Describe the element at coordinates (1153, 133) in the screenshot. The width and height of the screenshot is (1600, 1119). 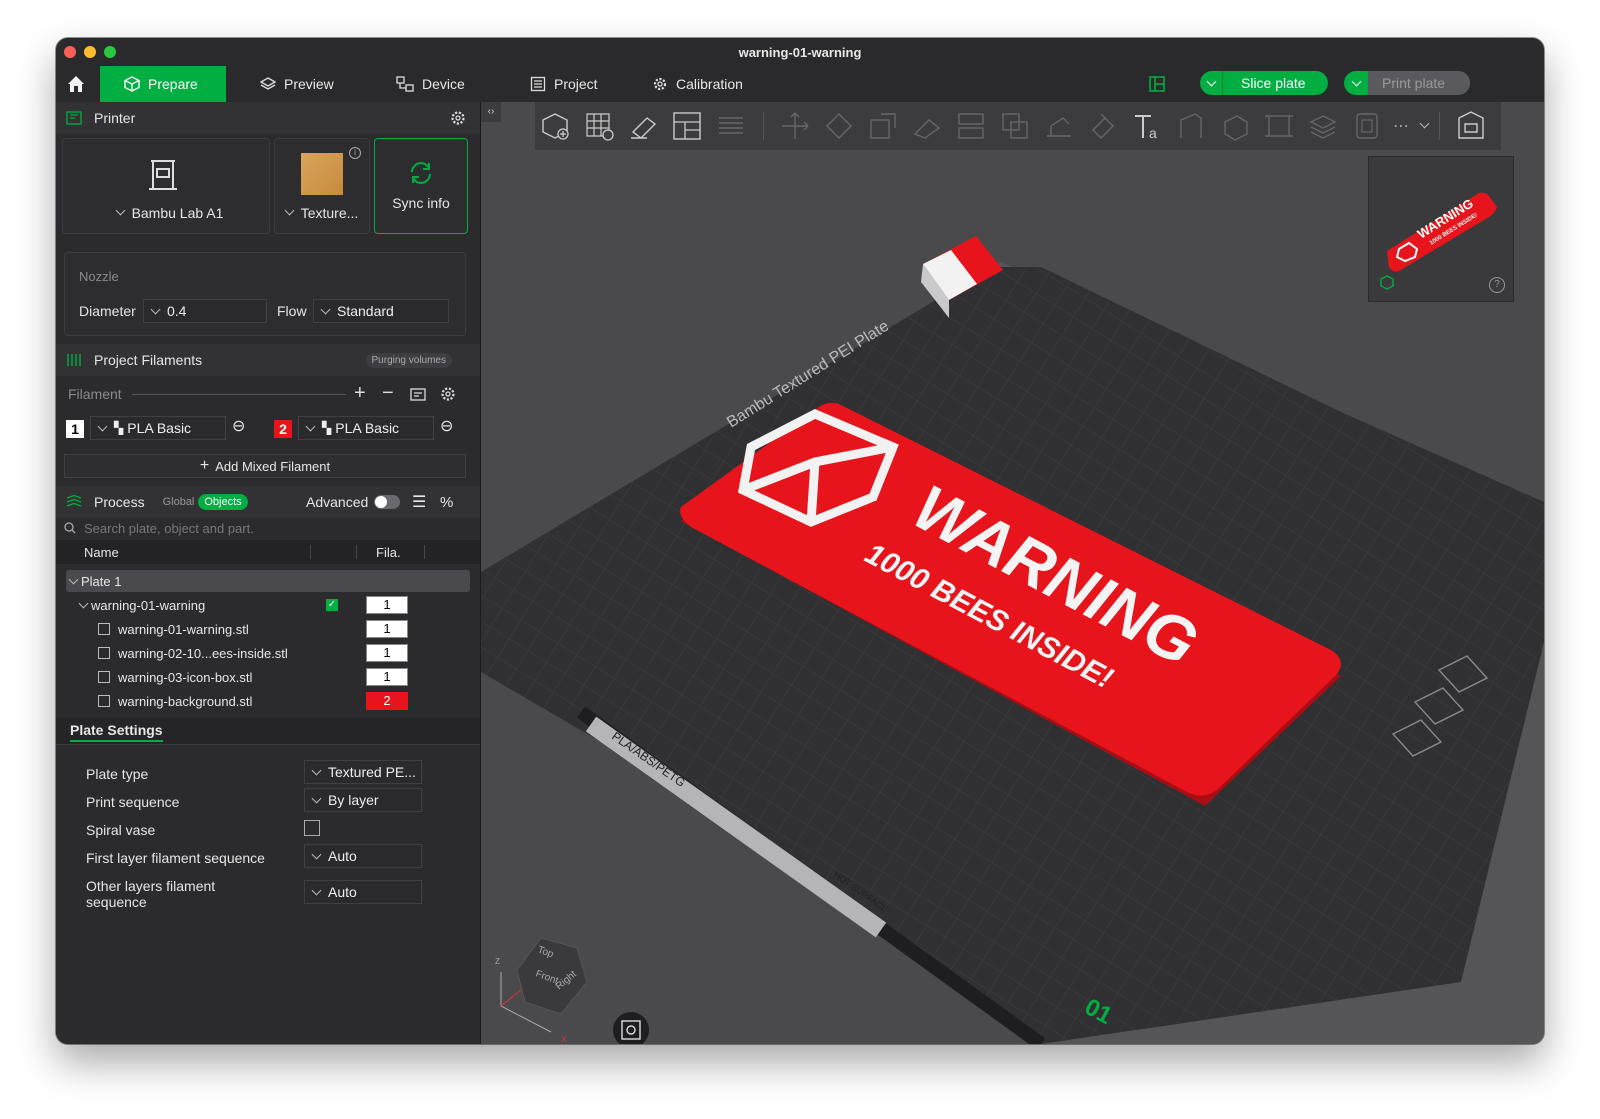
I see `svg-text: a` at that location.